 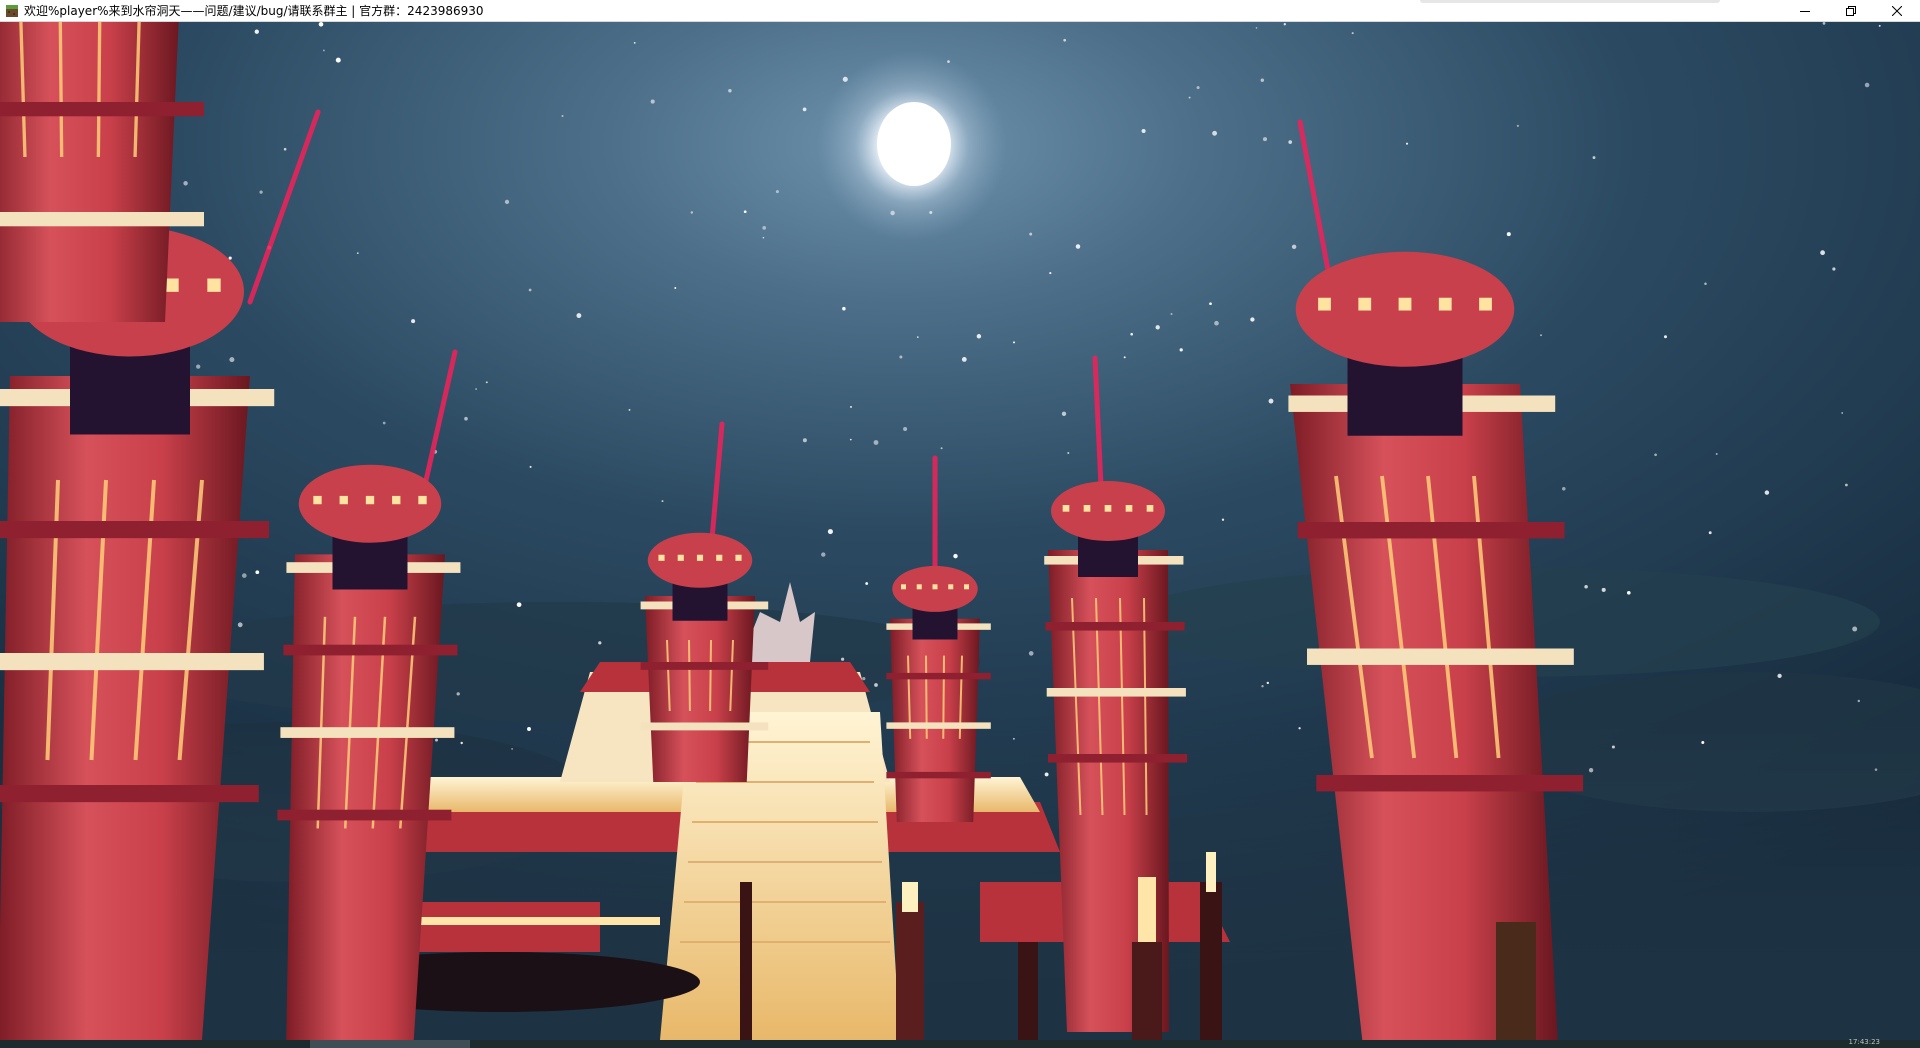 What do you see at coordinates (960, 1043) in the screenshot?
I see `taskbar: 17:43:23` at bounding box center [960, 1043].